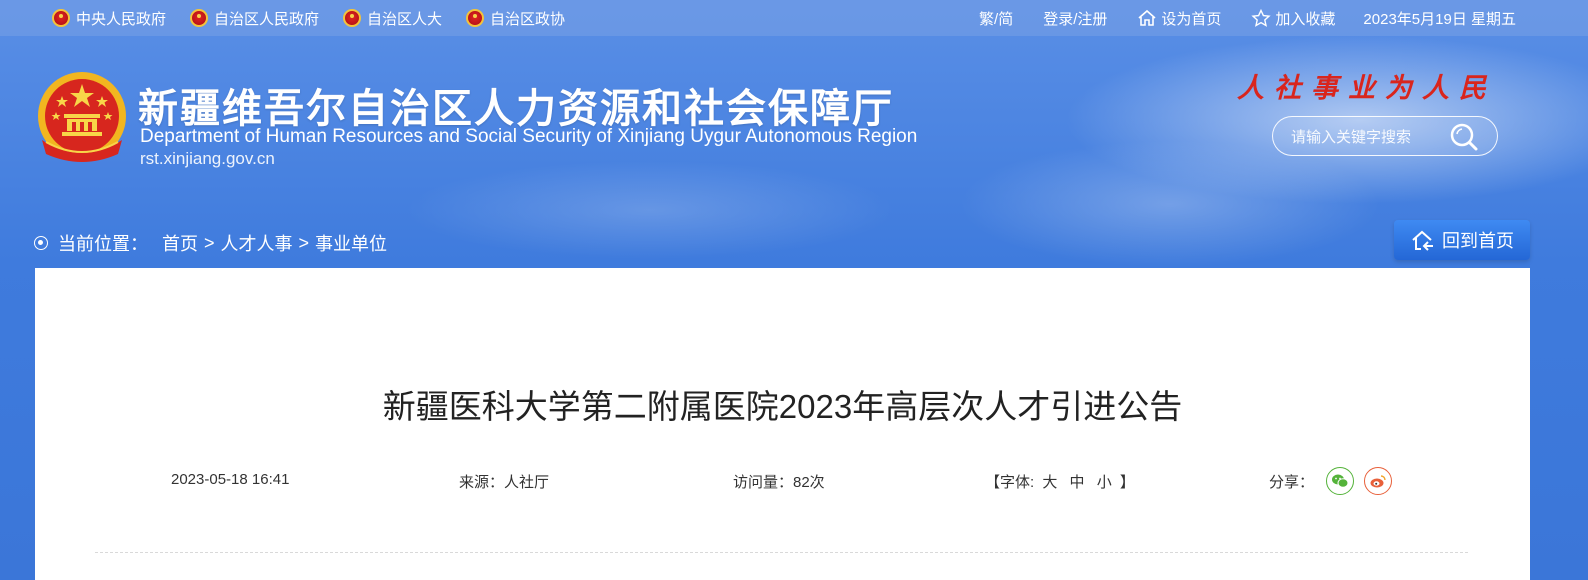 The width and height of the screenshot is (1588, 580). What do you see at coordinates (1127, 482) in the screenshot?
I see `font-size-close: 】` at bounding box center [1127, 482].